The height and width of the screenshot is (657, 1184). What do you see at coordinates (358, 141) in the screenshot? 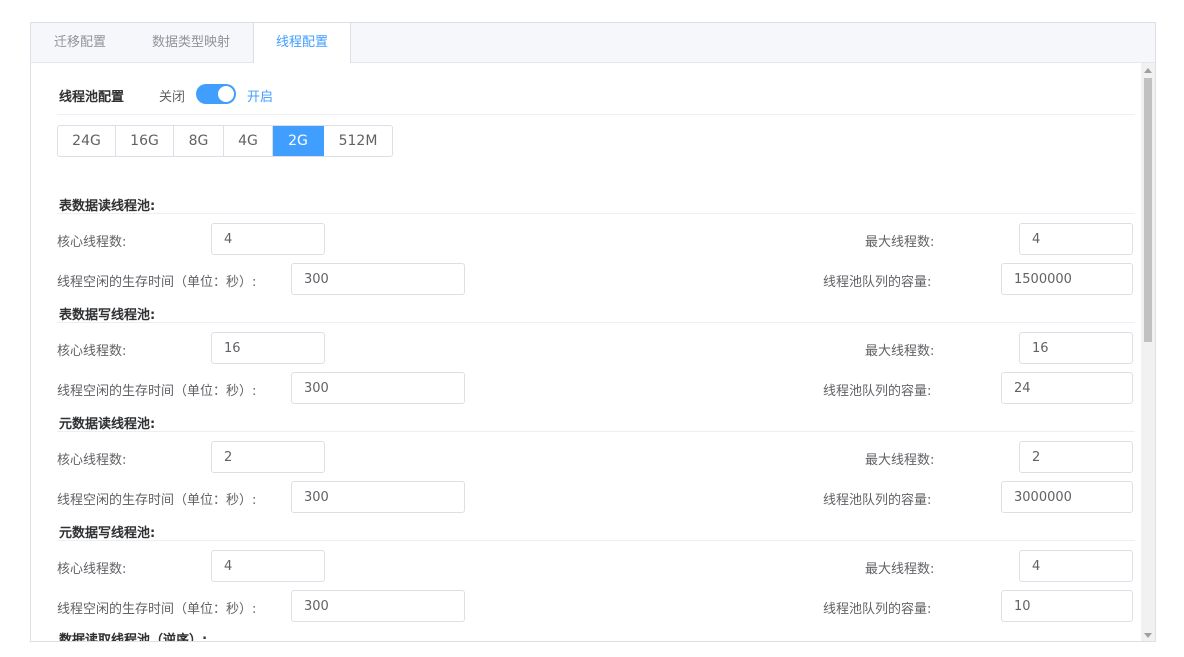
I see `memory-option-512m: 512M` at bounding box center [358, 141].